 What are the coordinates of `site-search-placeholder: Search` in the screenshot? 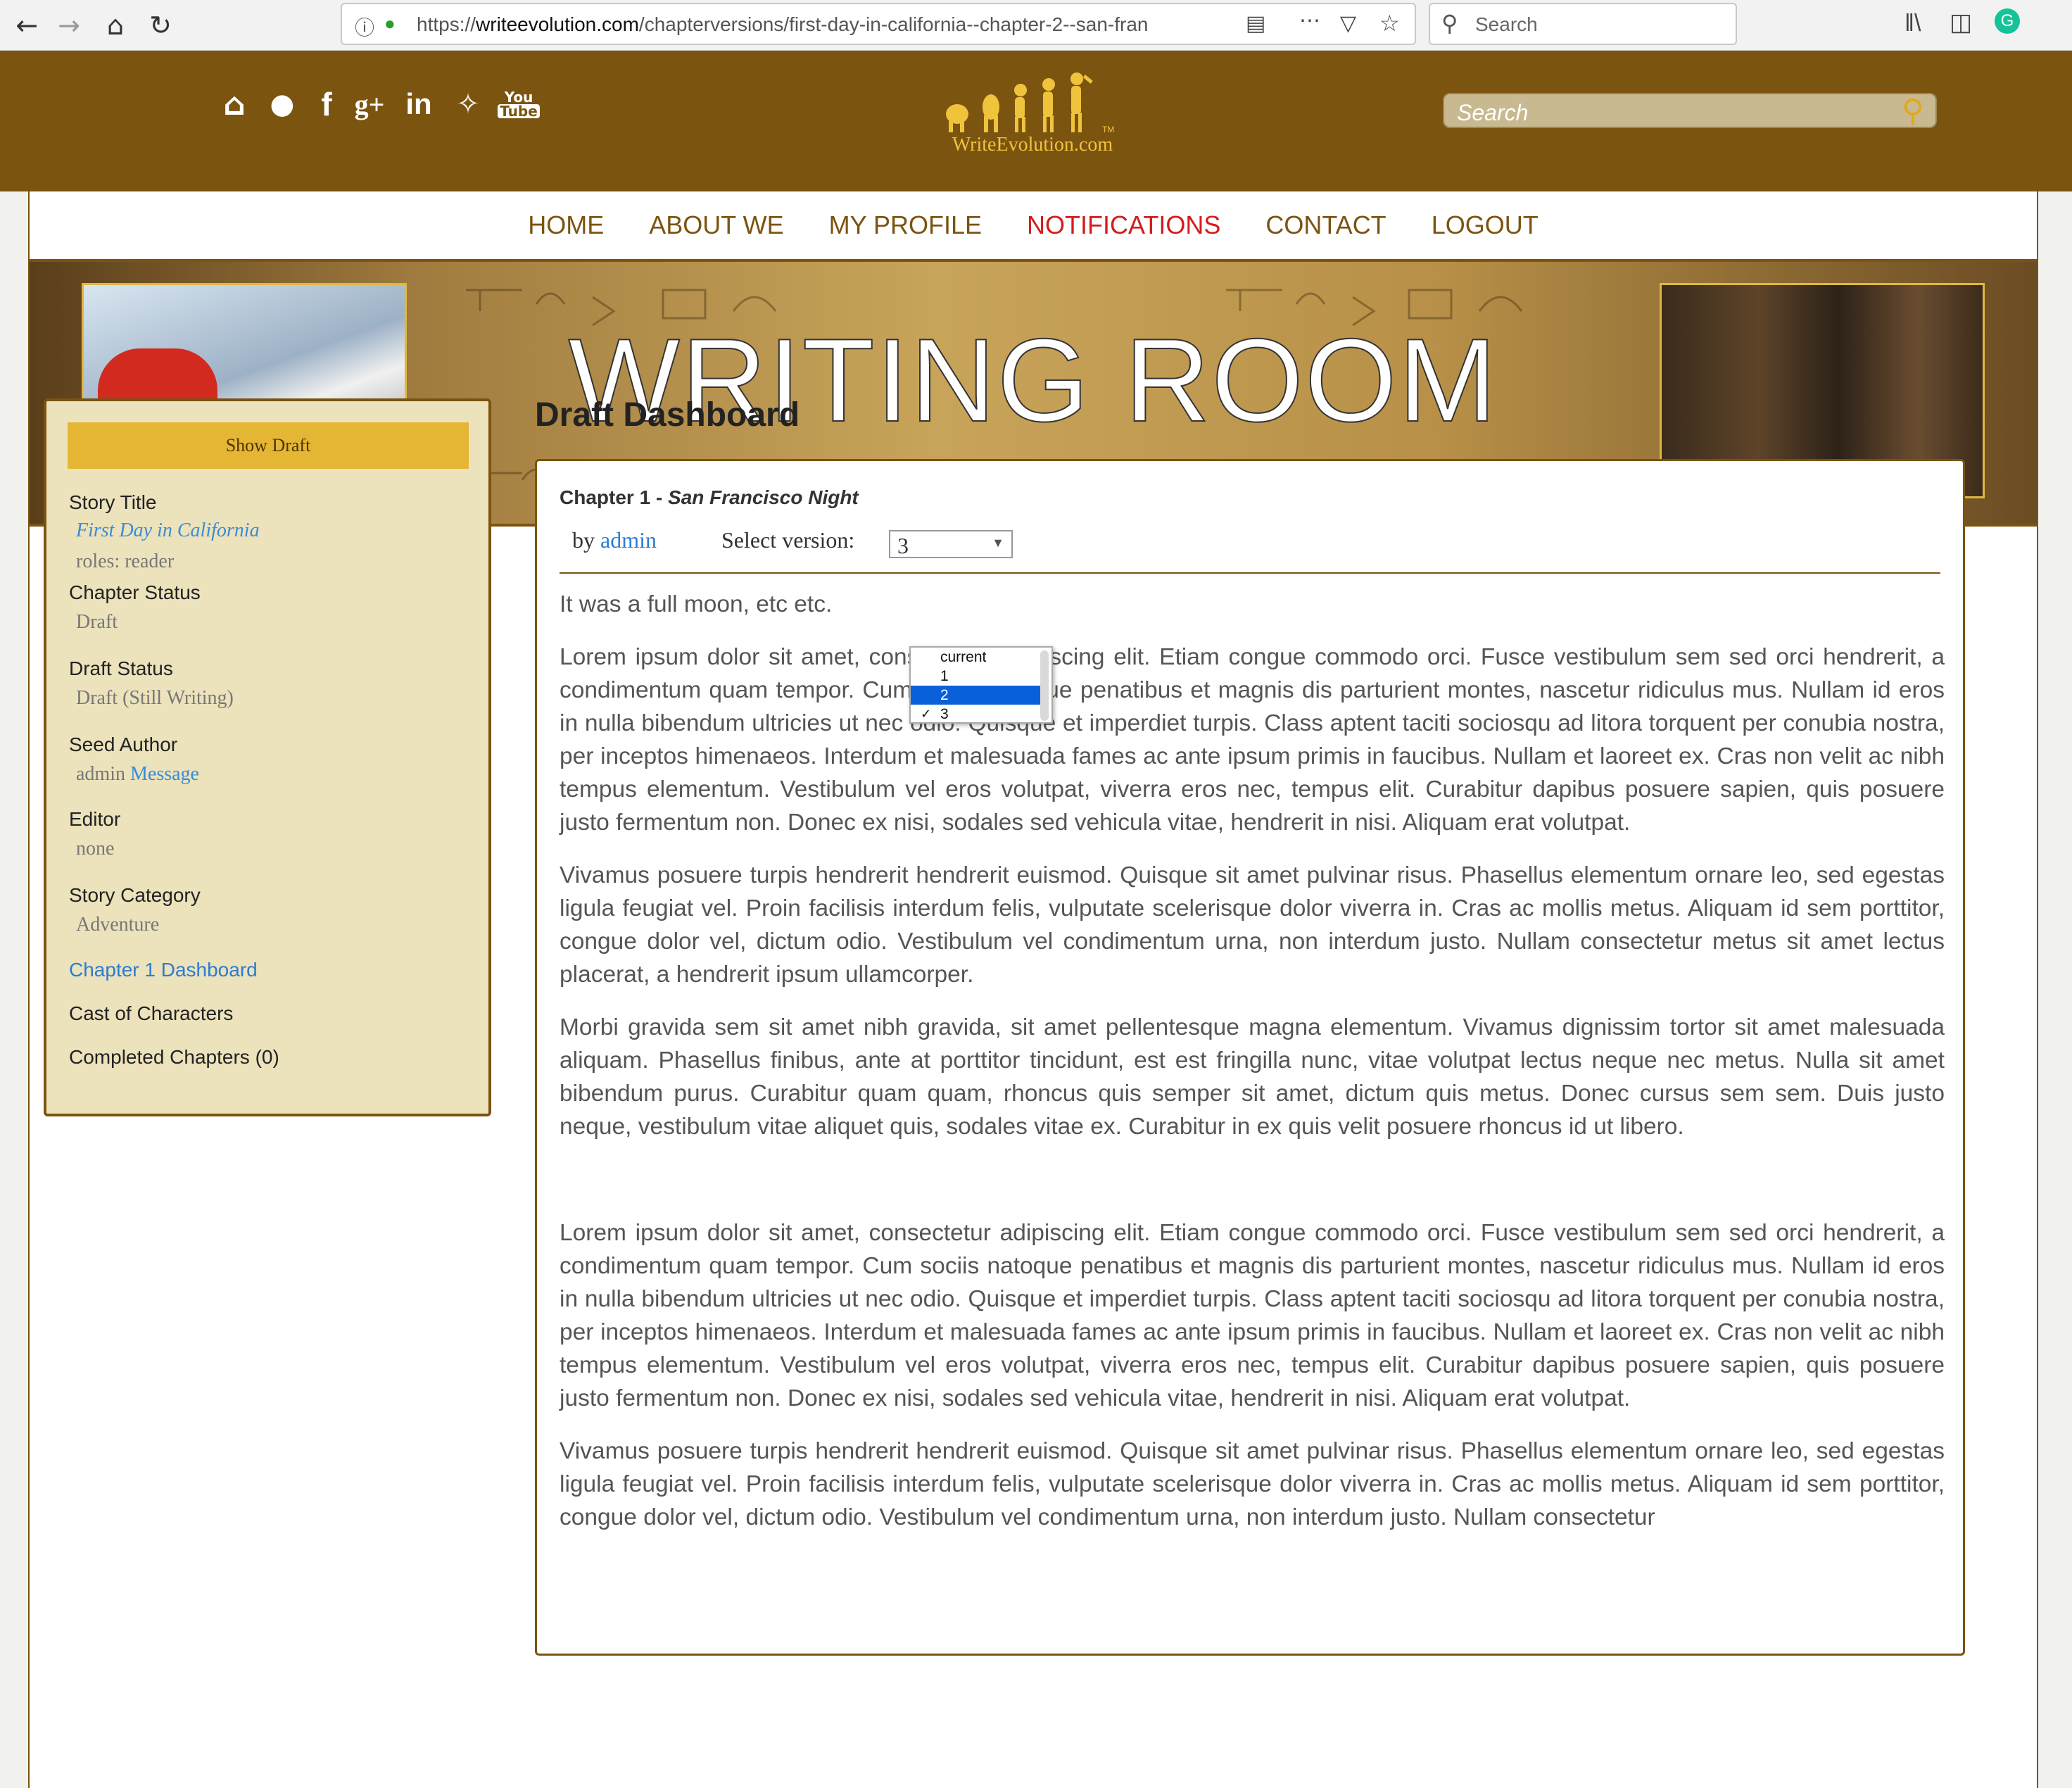 It's located at (1493, 112).